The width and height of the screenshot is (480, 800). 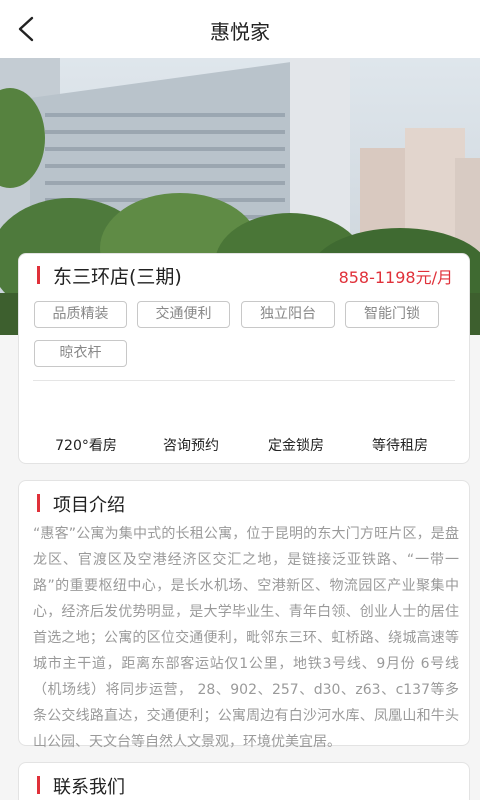 I want to click on feature-tag: 智能门锁, so click(x=392, y=314).